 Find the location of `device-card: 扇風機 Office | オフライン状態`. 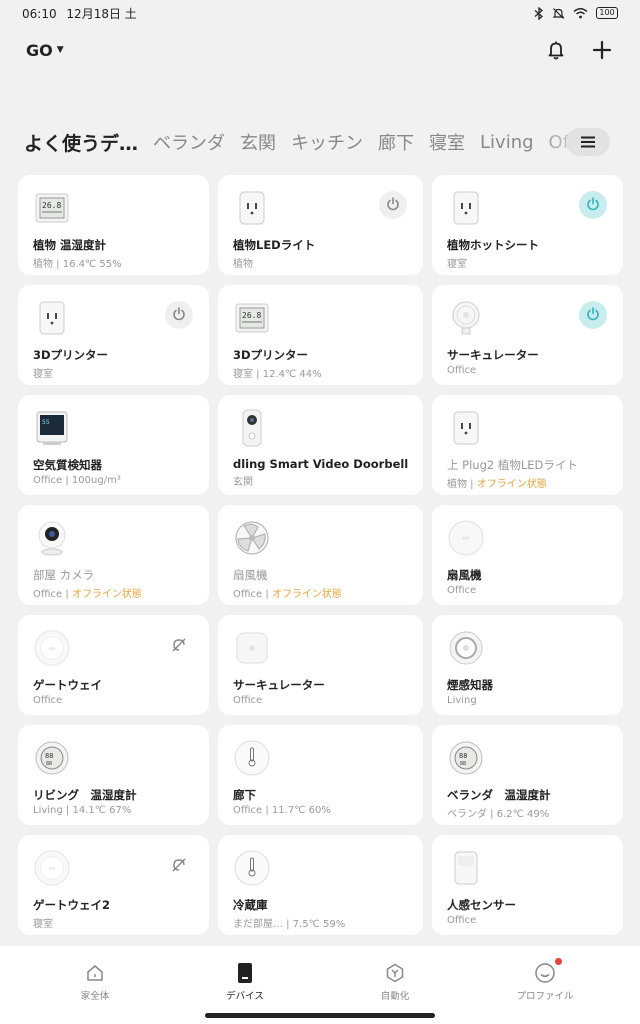

device-card: 扇風機 Office | オフライン状態 is located at coordinates (320, 555).